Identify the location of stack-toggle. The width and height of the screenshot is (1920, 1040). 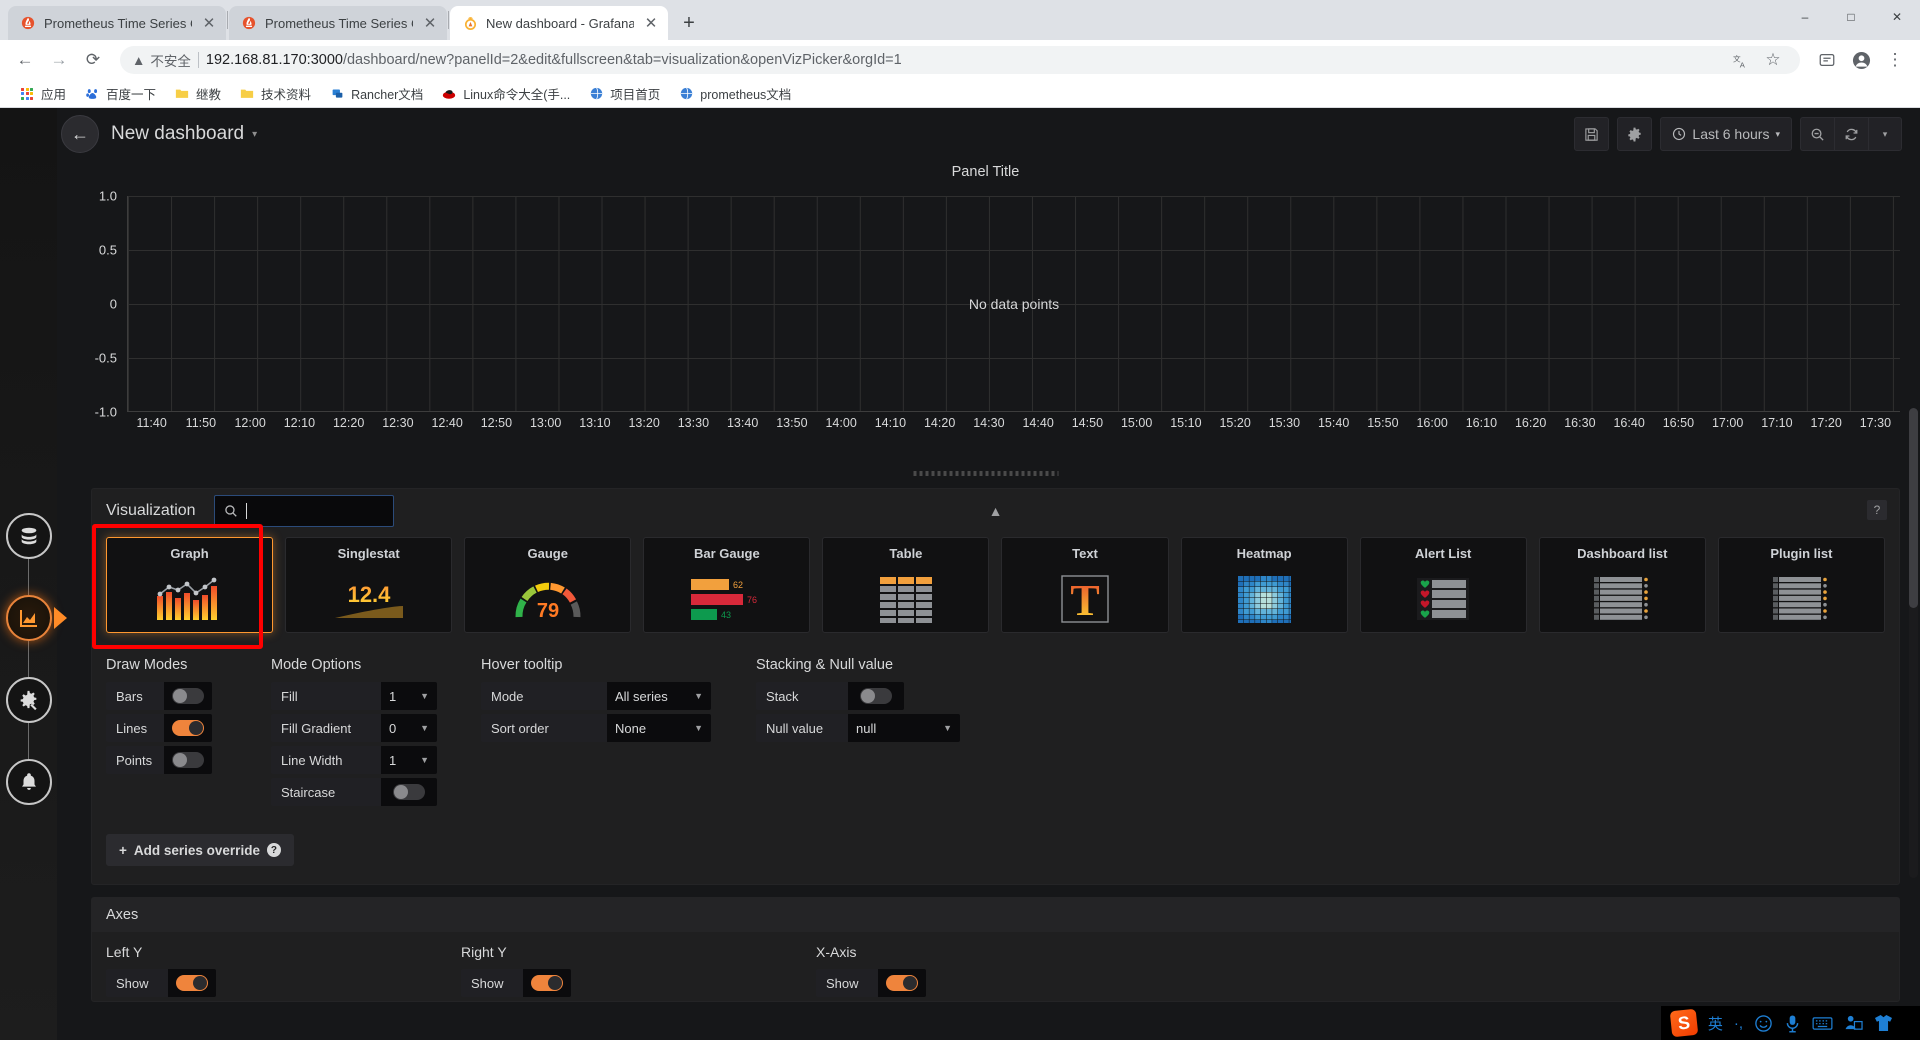
(876, 696).